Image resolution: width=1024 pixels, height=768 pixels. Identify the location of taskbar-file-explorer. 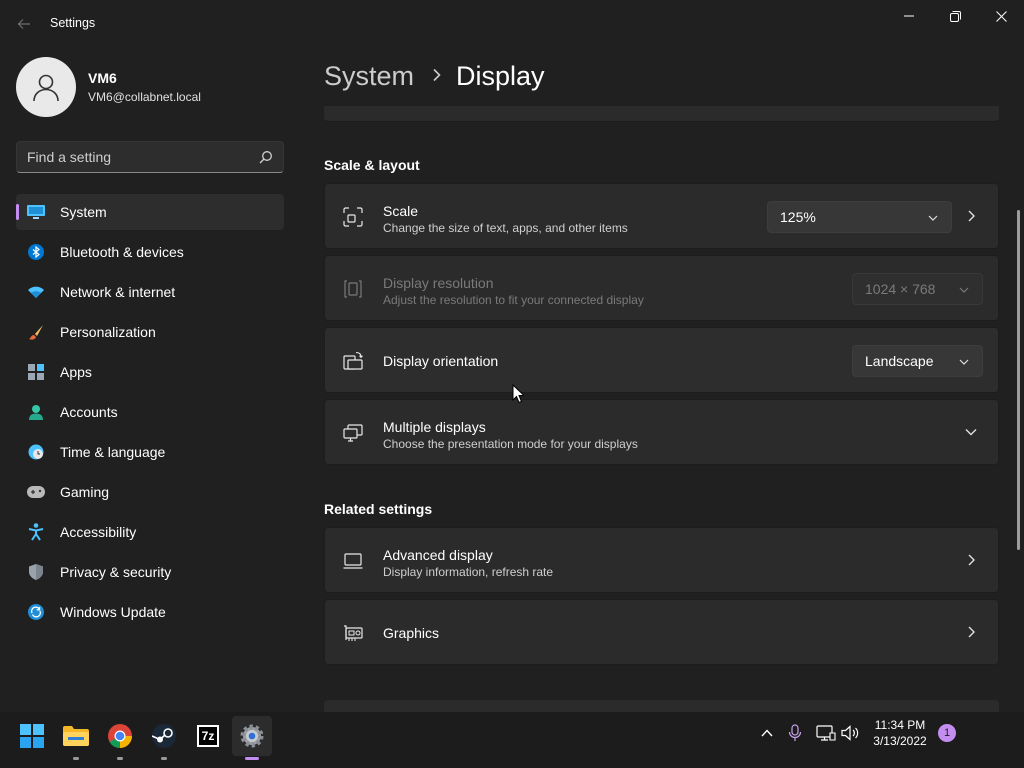
(76, 738).